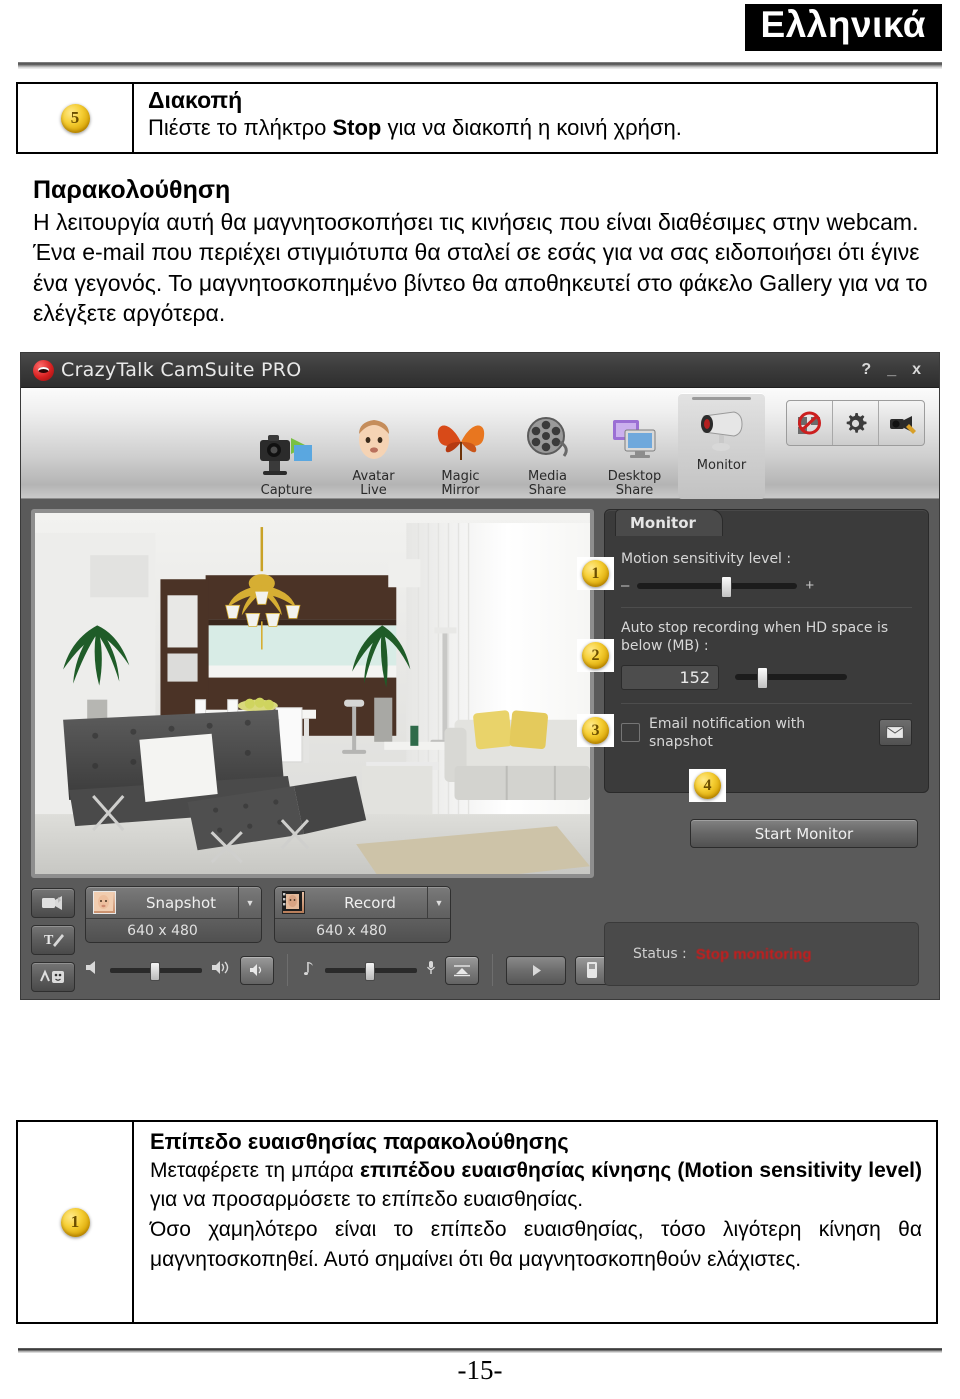 The height and width of the screenshot is (1399, 960). I want to click on capture-controls: Snapshot ▼ 640 x 480 Record ▼ 640 x 480, so click(347, 939).